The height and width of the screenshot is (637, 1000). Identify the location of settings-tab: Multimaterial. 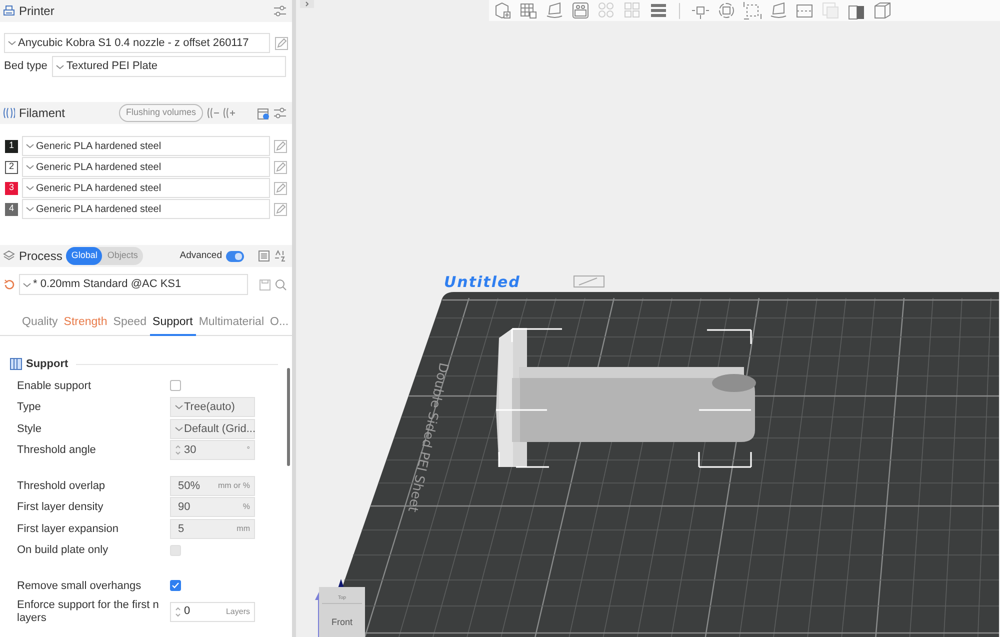
(232, 325).